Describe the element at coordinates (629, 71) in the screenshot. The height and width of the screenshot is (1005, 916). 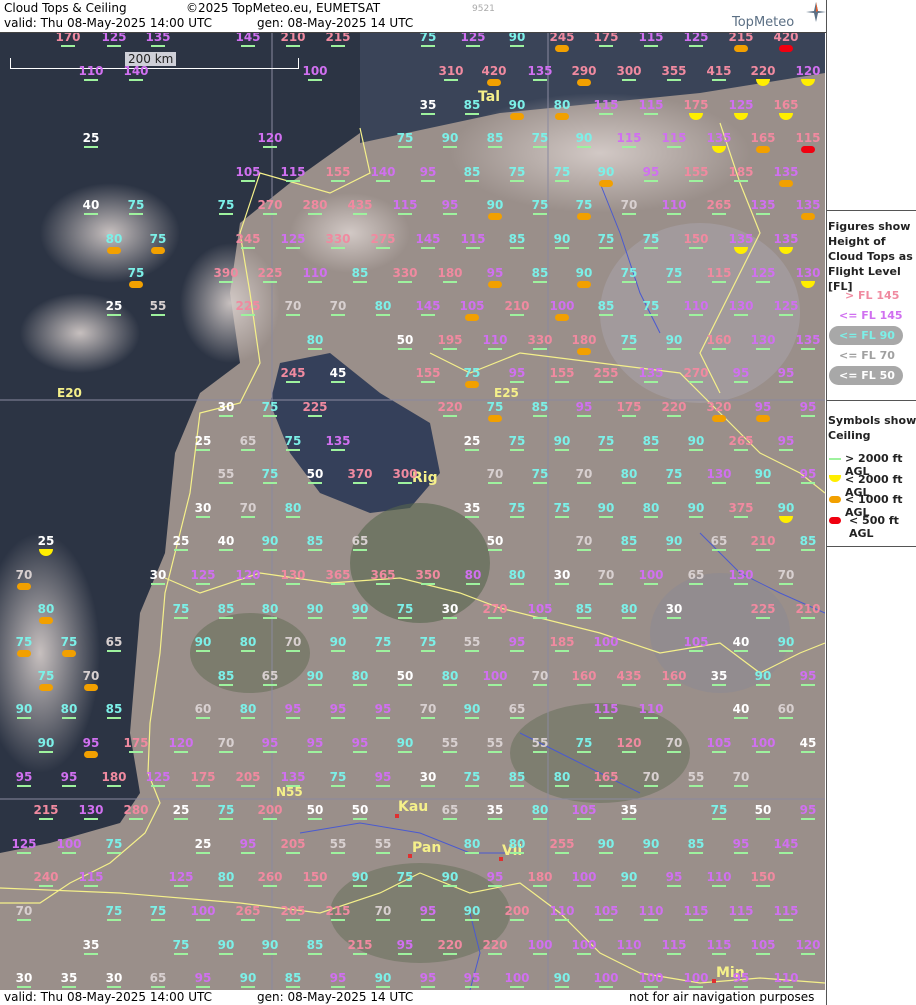
I see `cloud-top-value: 300` at that location.